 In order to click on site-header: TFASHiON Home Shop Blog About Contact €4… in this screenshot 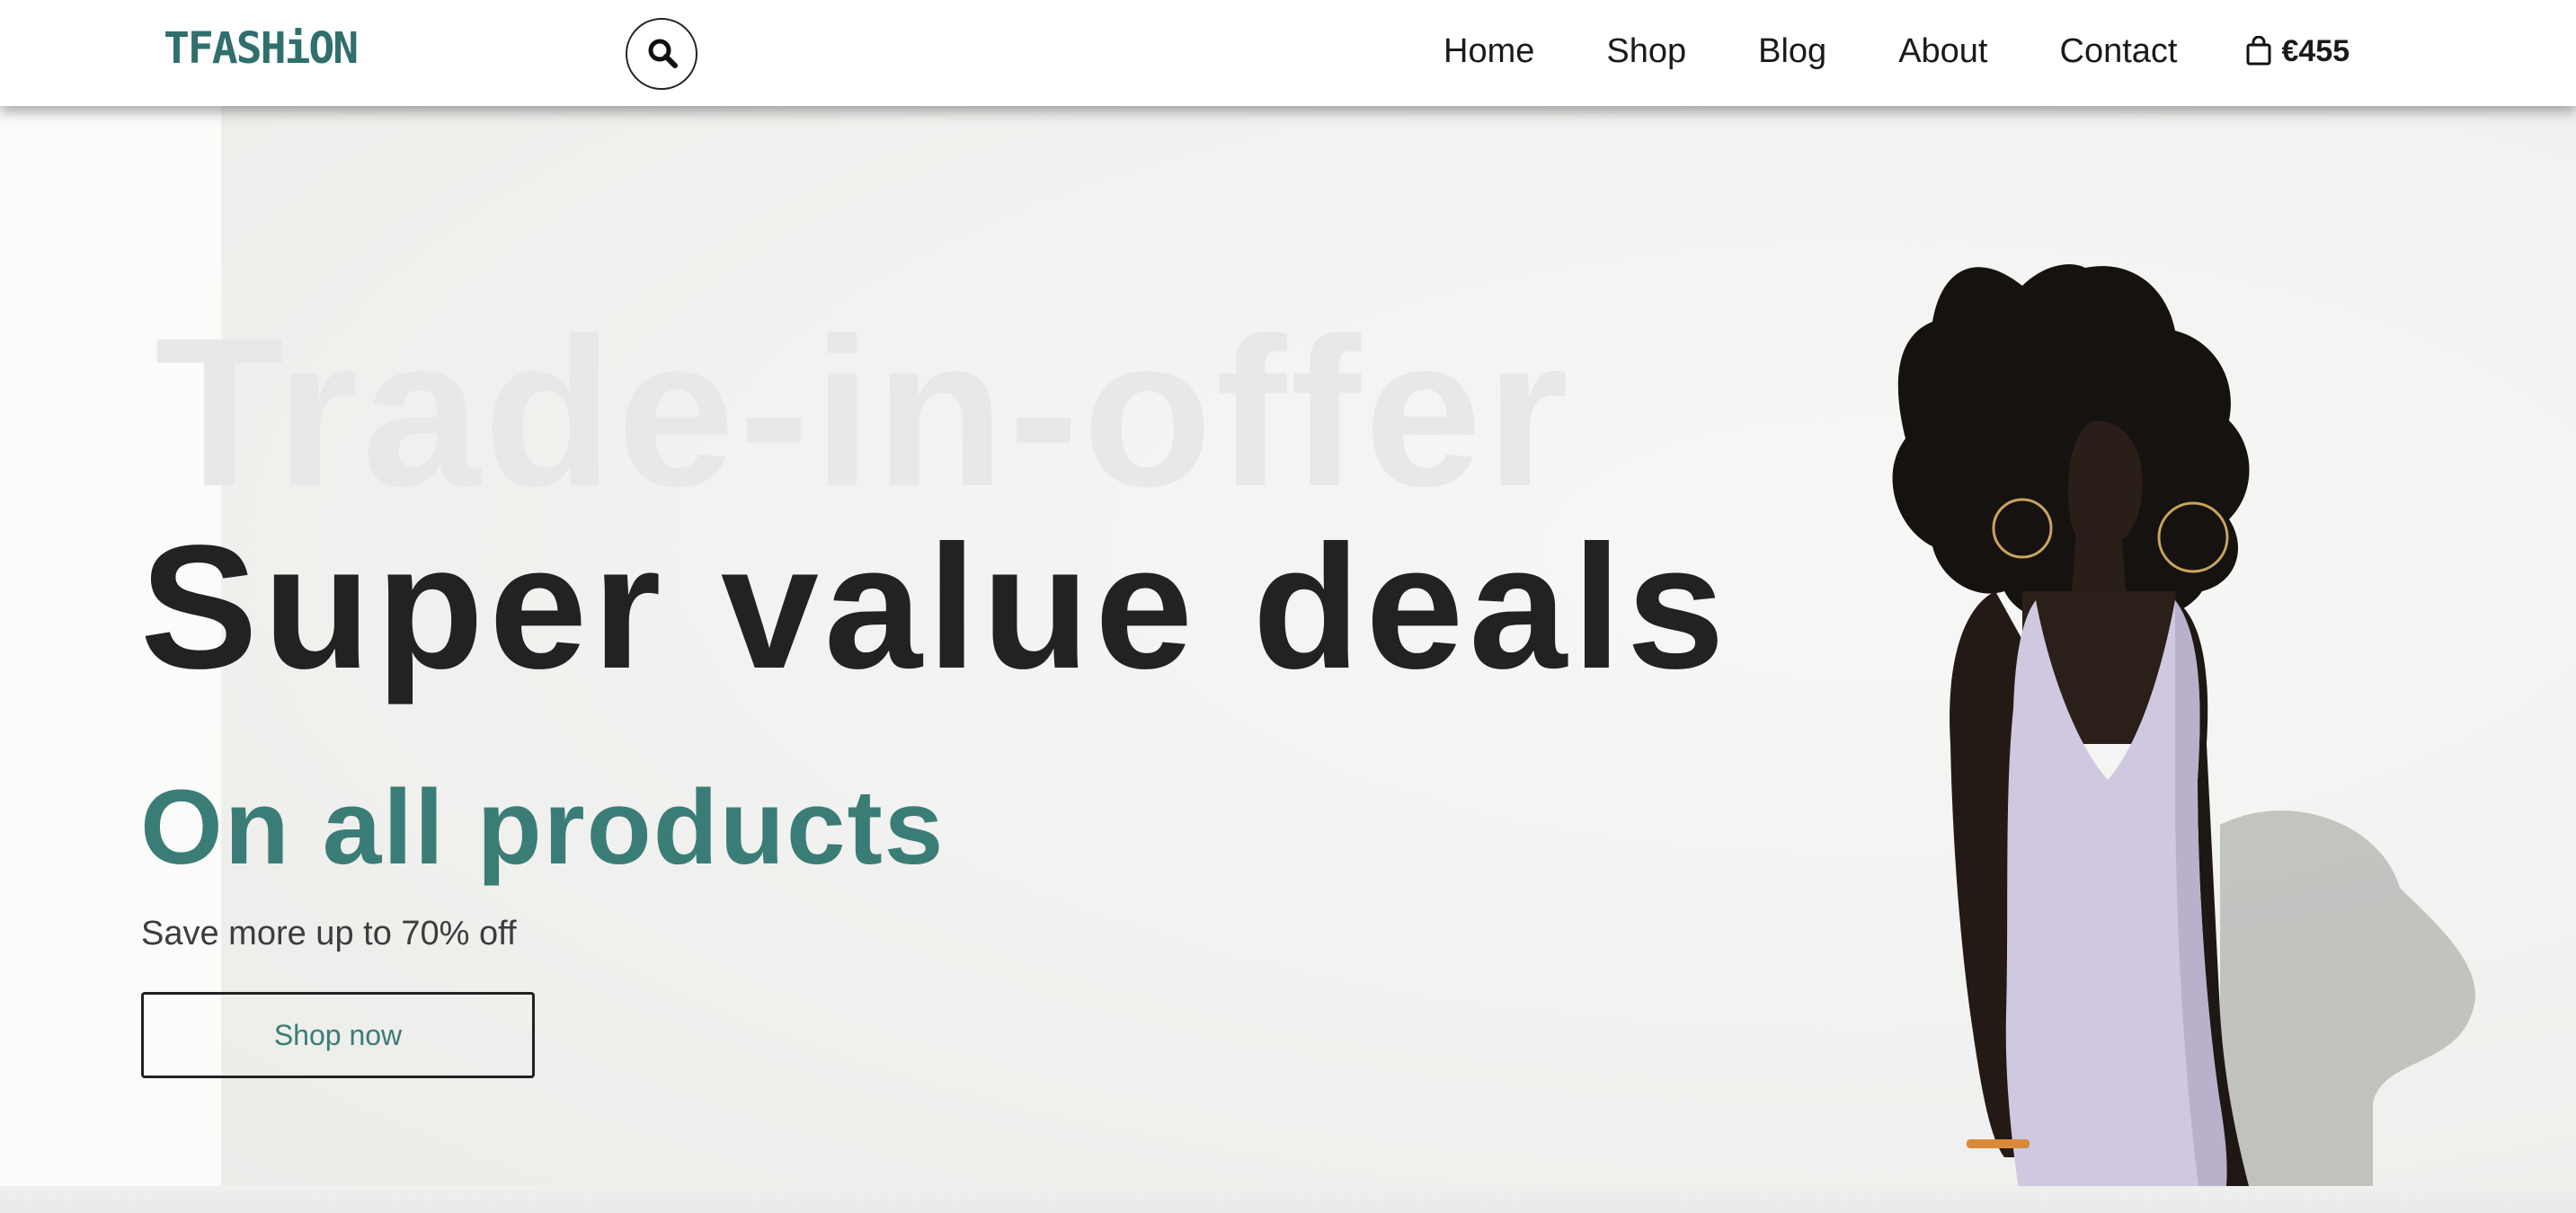, I will do `click(1288, 53)`.